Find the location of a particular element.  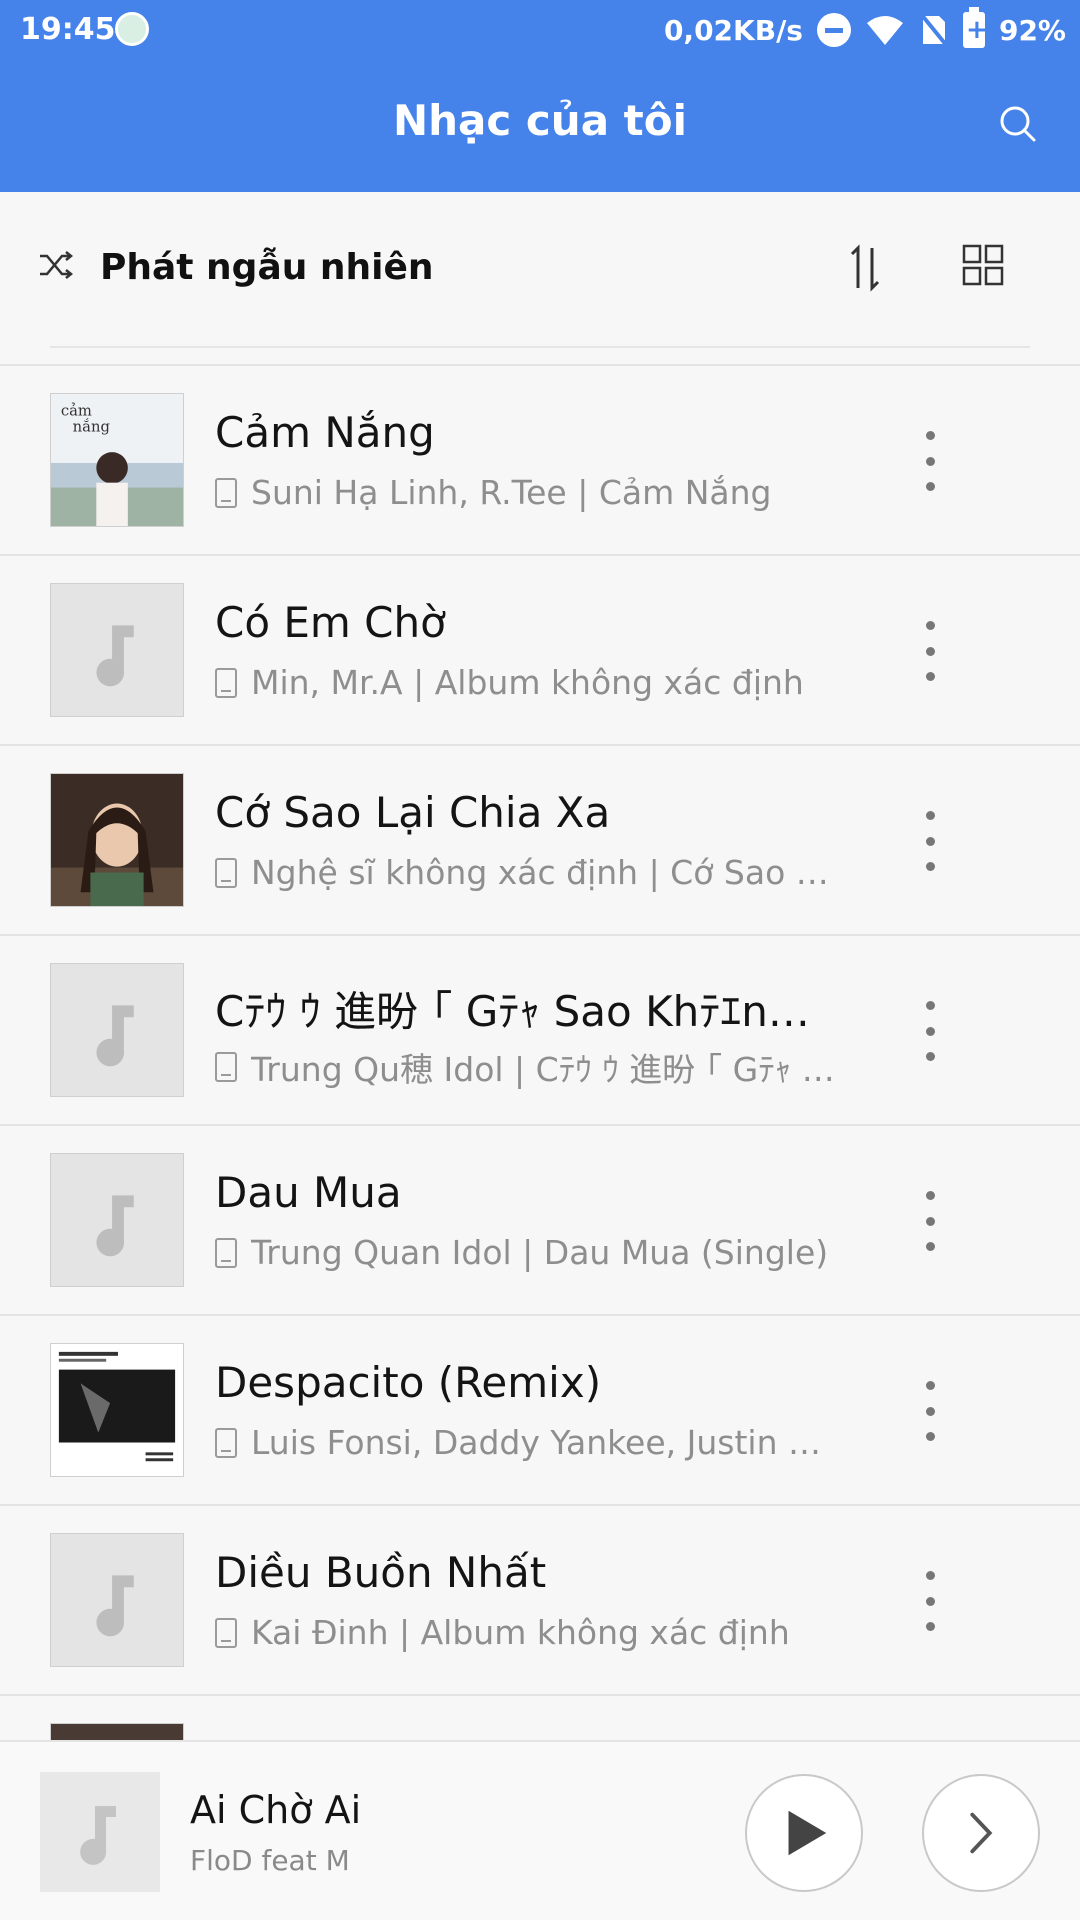

song-meta: Min, Mr.A | Album không xác định is located at coordinates (509, 682).